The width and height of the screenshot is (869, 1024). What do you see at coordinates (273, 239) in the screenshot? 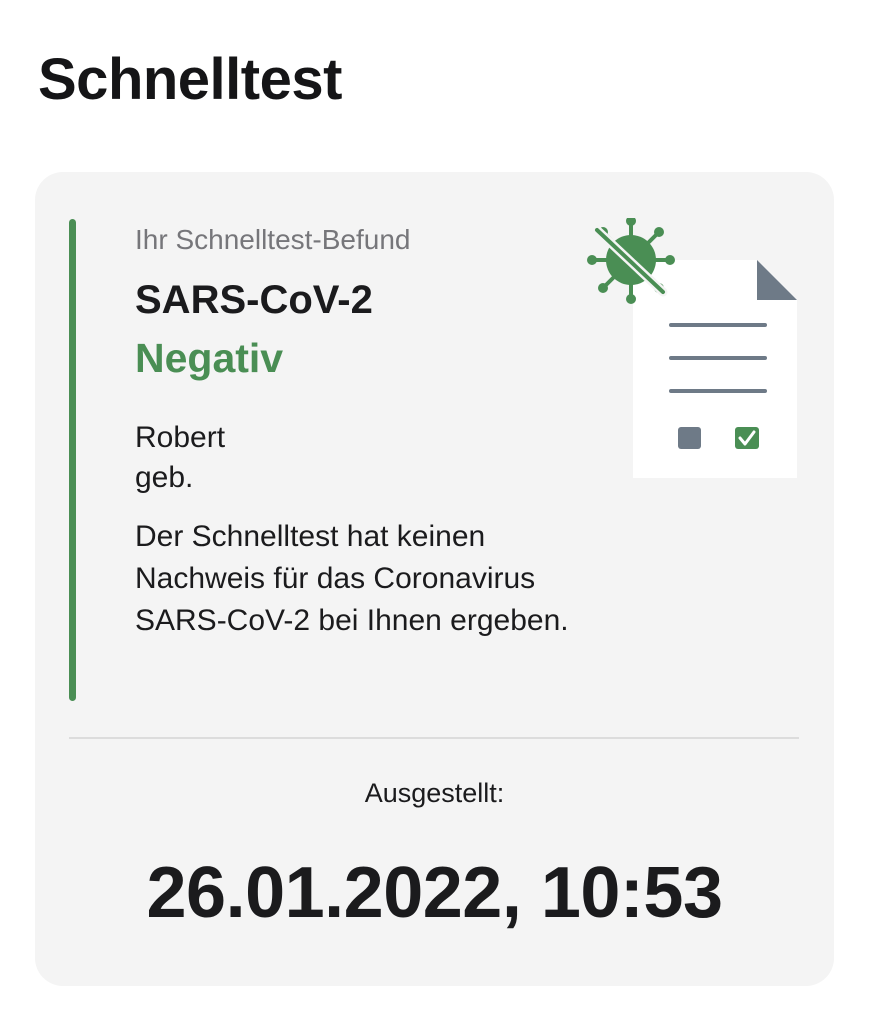
I see `result-caption: Ihr Schnelltest-Befund` at bounding box center [273, 239].